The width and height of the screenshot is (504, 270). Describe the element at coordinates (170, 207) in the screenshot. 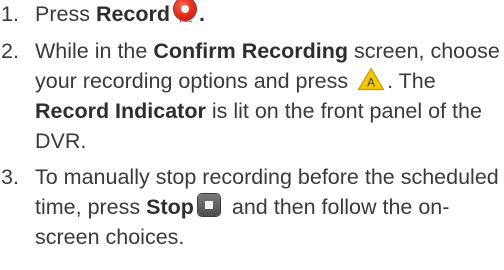

I see `stop-label: Stop` at that location.